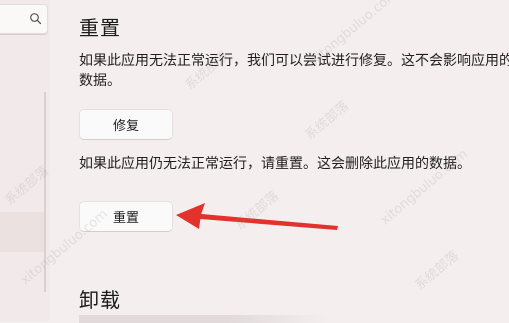 This screenshot has height=323, width=509. I want to click on reset-description: 如果此应用仍无法正常运行，请重置。这会删除此应用的数据。, so click(275, 164).